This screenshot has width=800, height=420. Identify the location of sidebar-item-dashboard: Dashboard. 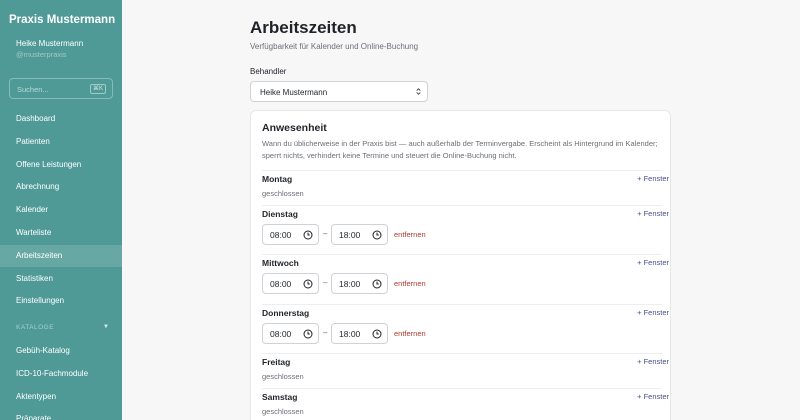
(61, 119).